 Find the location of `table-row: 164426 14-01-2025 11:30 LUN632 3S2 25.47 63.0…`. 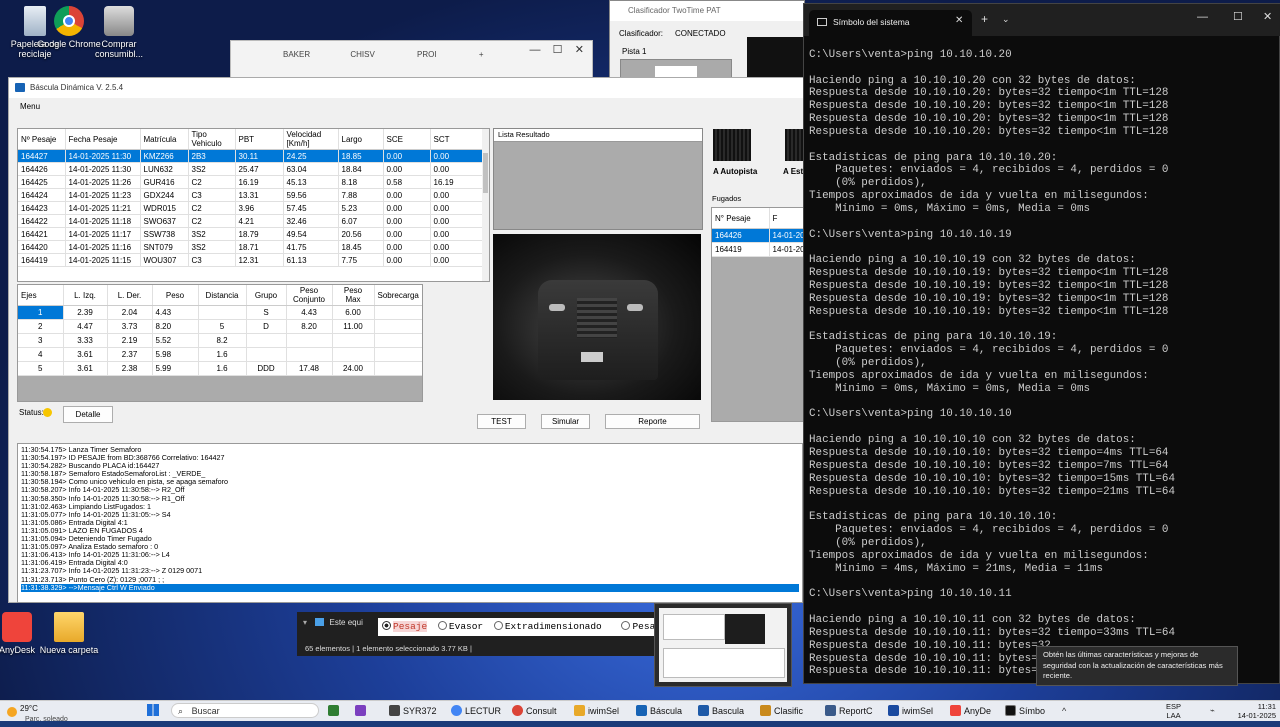

table-row: 164426 14-01-2025 11:30 LUN632 3S2 25.47 63.0… is located at coordinates (250, 169).